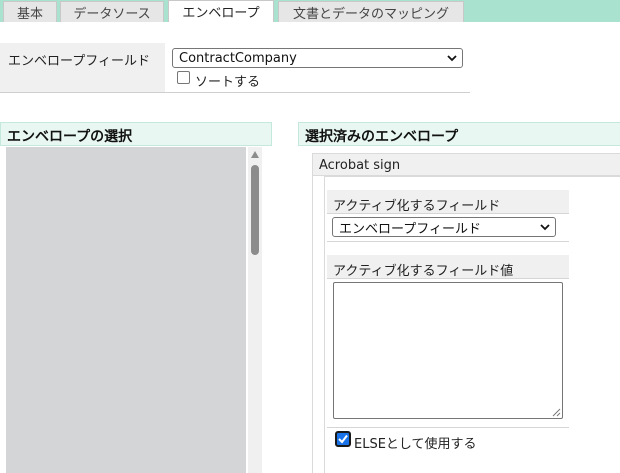 This screenshot has height=473, width=620. I want to click on scroll-thumb, so click(255, 210).